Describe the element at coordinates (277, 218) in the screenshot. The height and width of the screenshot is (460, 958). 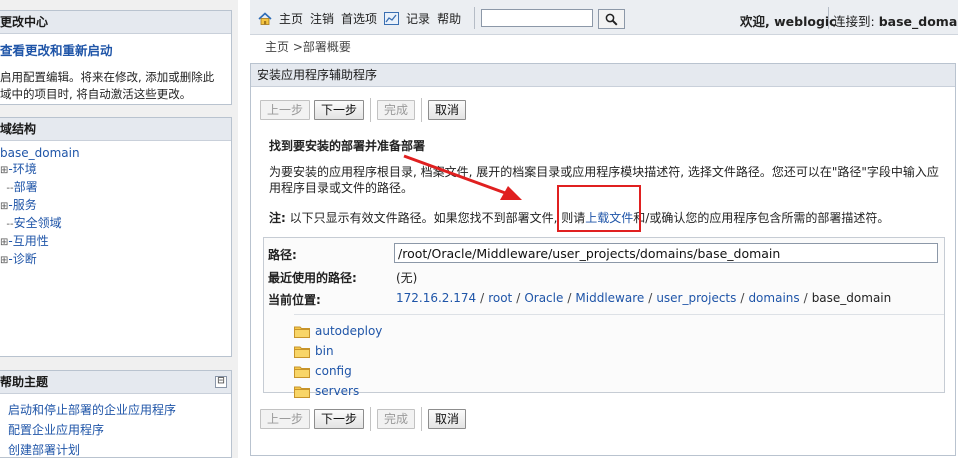
I see `note-label: 注:` at that location.